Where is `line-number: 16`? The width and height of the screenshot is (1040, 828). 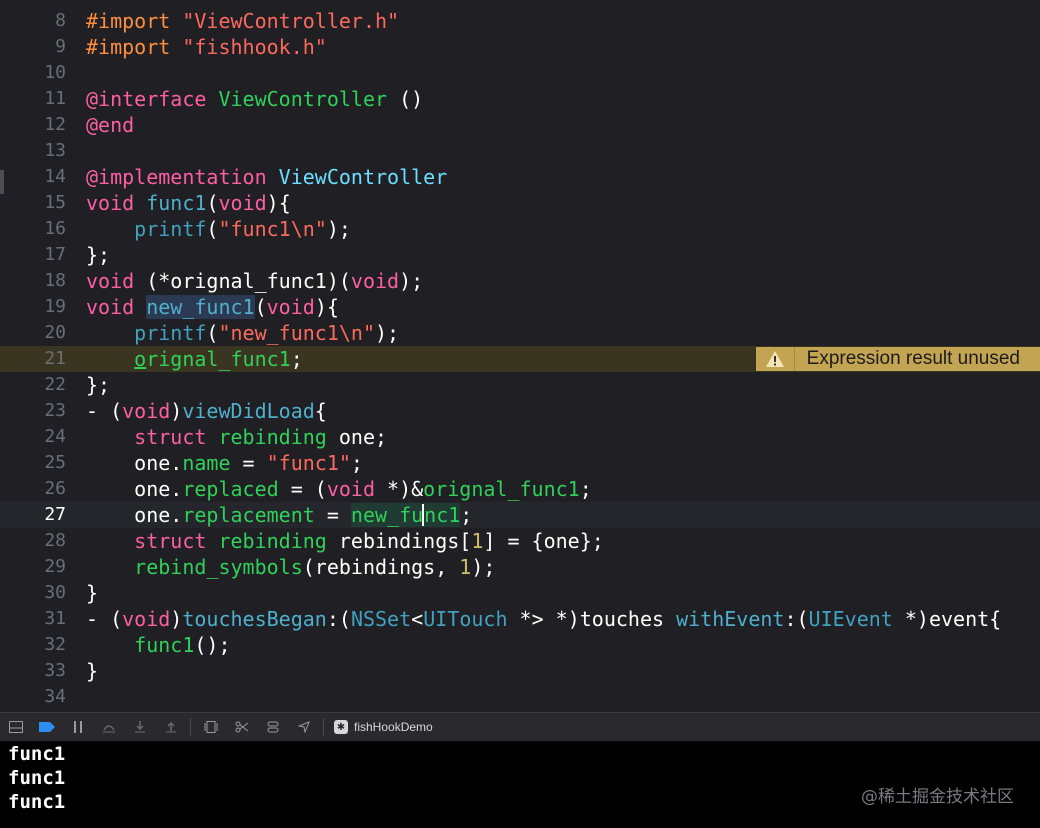
line-number: 16 is located at coordinates (55, 228).